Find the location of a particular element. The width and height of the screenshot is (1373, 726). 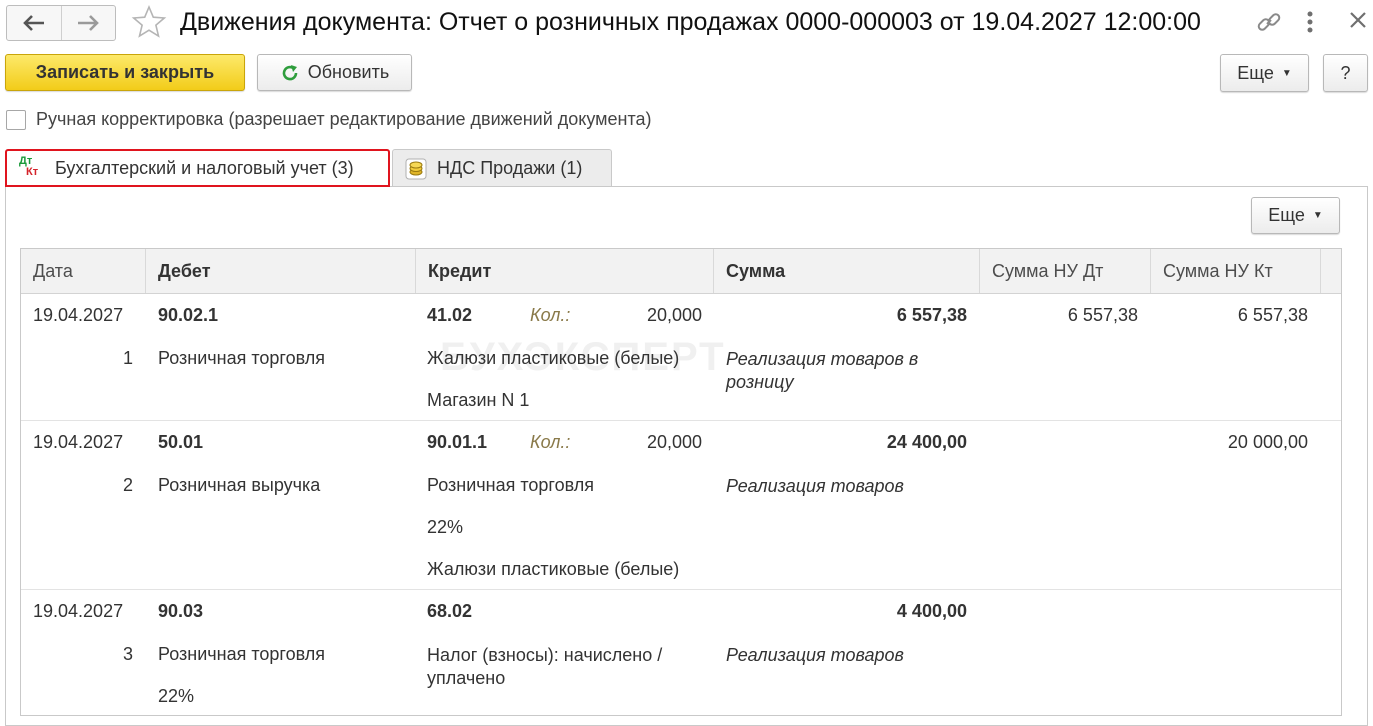

credit-subconto: Розничная торговля is located at coordinates (510, 485).